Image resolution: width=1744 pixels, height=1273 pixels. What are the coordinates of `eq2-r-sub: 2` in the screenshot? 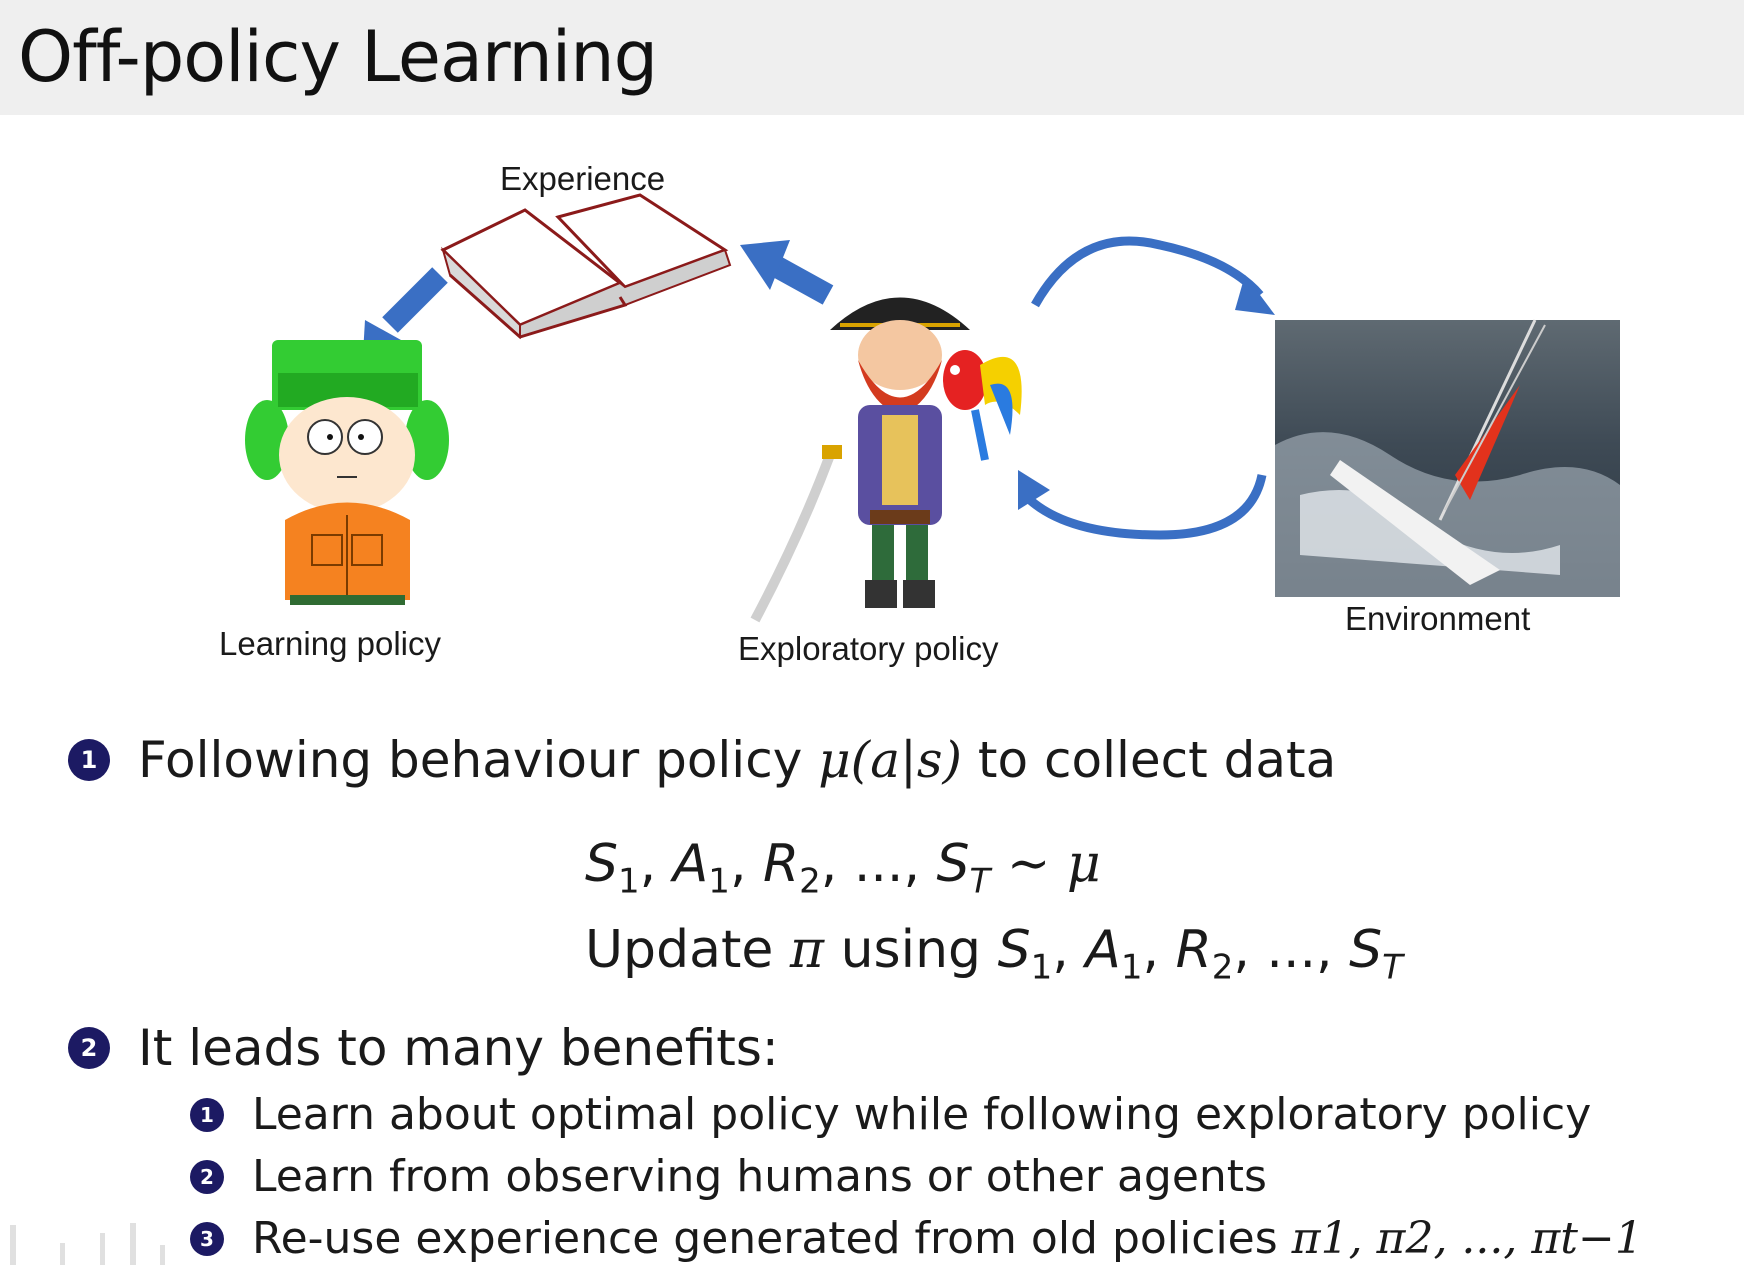 It's located at (1222, 967).